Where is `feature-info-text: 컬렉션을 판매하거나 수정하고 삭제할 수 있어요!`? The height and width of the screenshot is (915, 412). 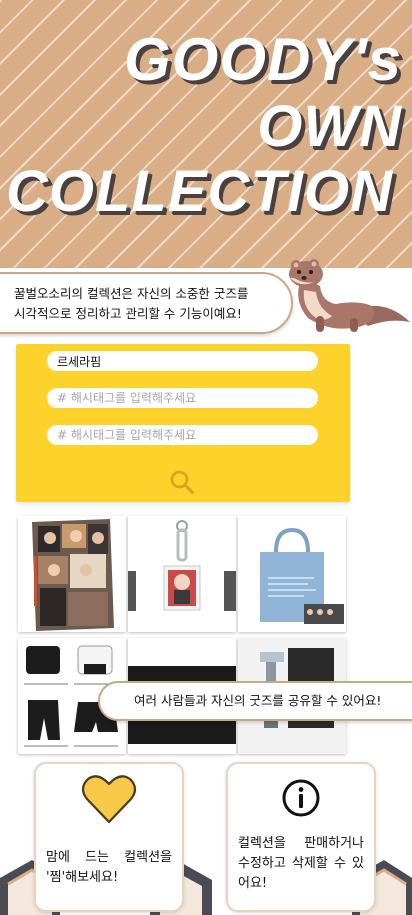 feature-info-text: 컬렉션을 판매하거나 수정하고 삭제할 수 있어요! is located at coordinates (301, 863).